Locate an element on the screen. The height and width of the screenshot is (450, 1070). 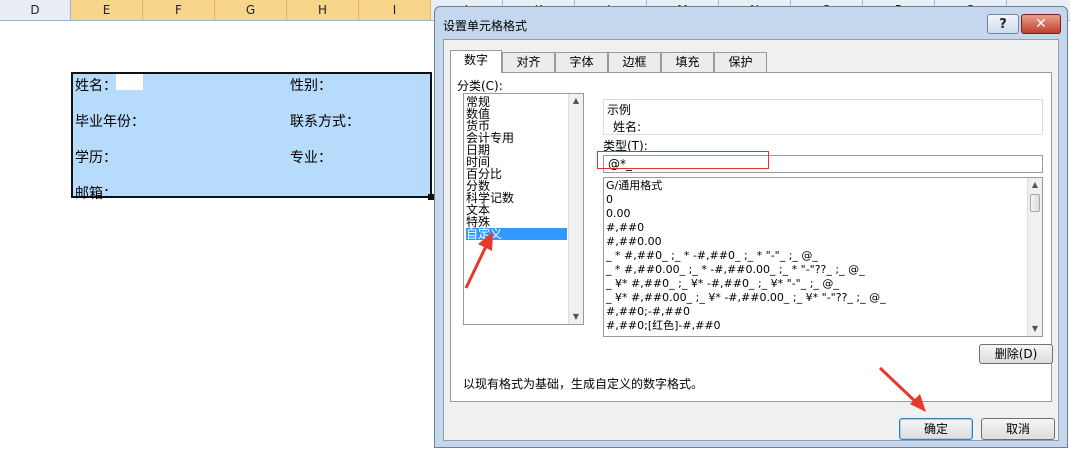
tab-font: 字体 is located at coordinates (581, 62).